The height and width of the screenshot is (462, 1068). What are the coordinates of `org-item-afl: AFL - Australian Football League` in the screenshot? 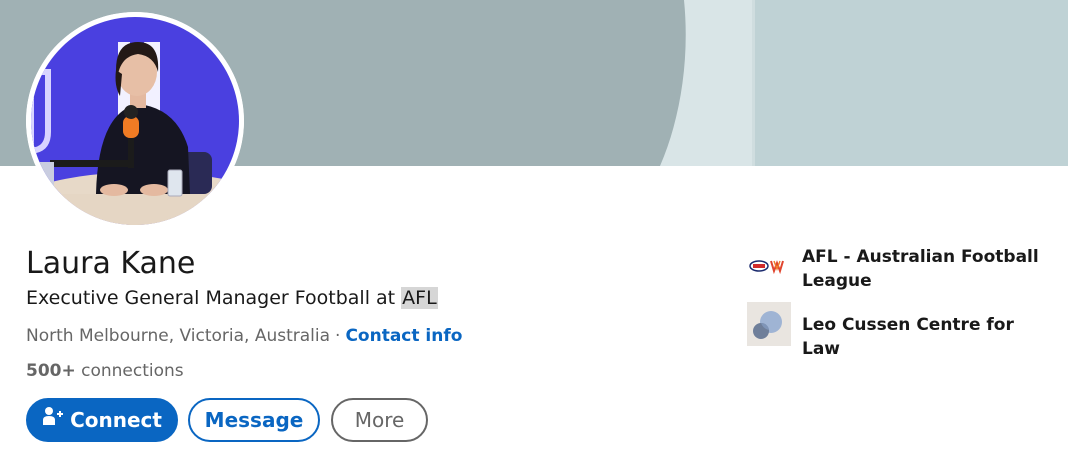 It's located at (897, 269).